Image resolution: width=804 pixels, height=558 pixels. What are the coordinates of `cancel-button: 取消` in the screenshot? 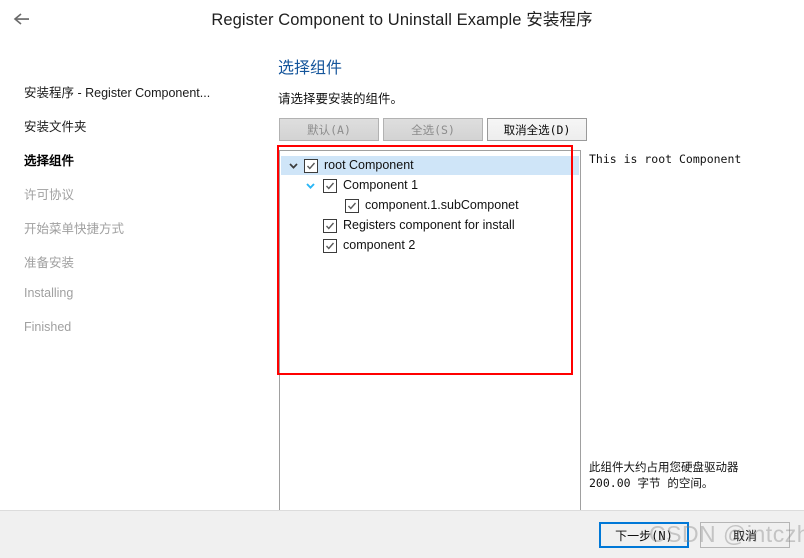 It's located at (745, 535).